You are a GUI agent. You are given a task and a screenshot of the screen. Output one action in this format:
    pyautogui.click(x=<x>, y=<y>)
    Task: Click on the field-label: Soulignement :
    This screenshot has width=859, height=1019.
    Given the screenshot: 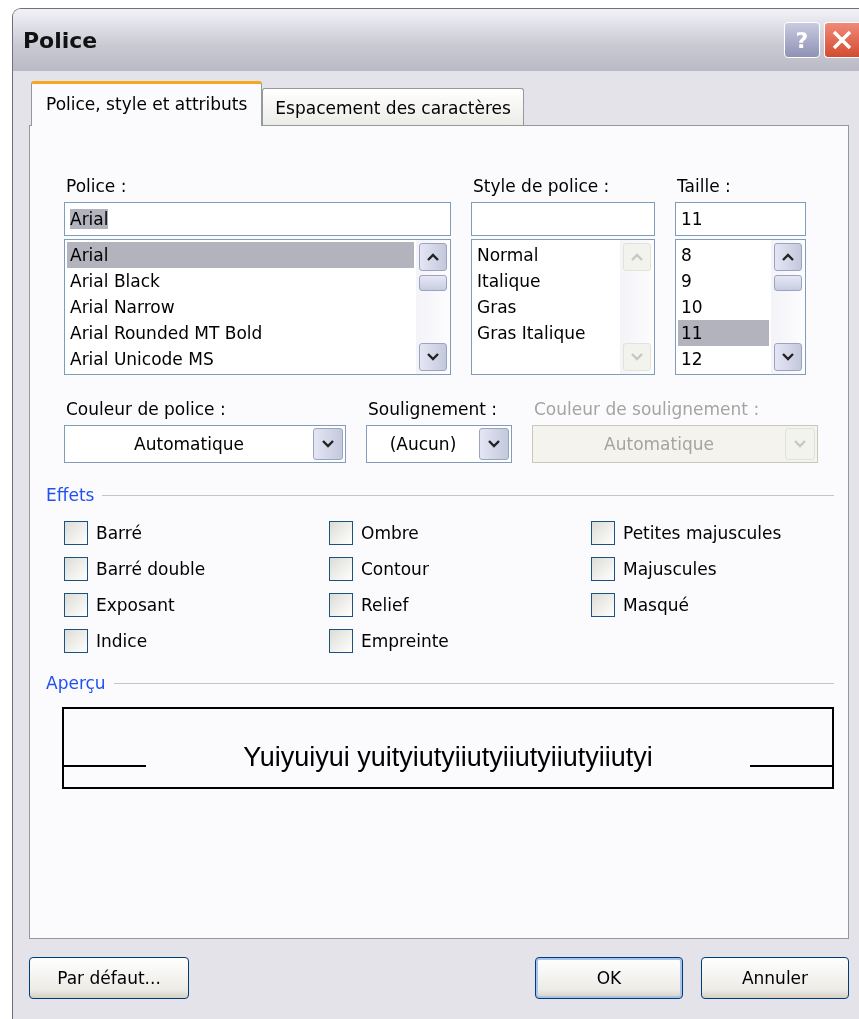 What is the action you would take?
    pyautogui.click(x=433, y=409)
    